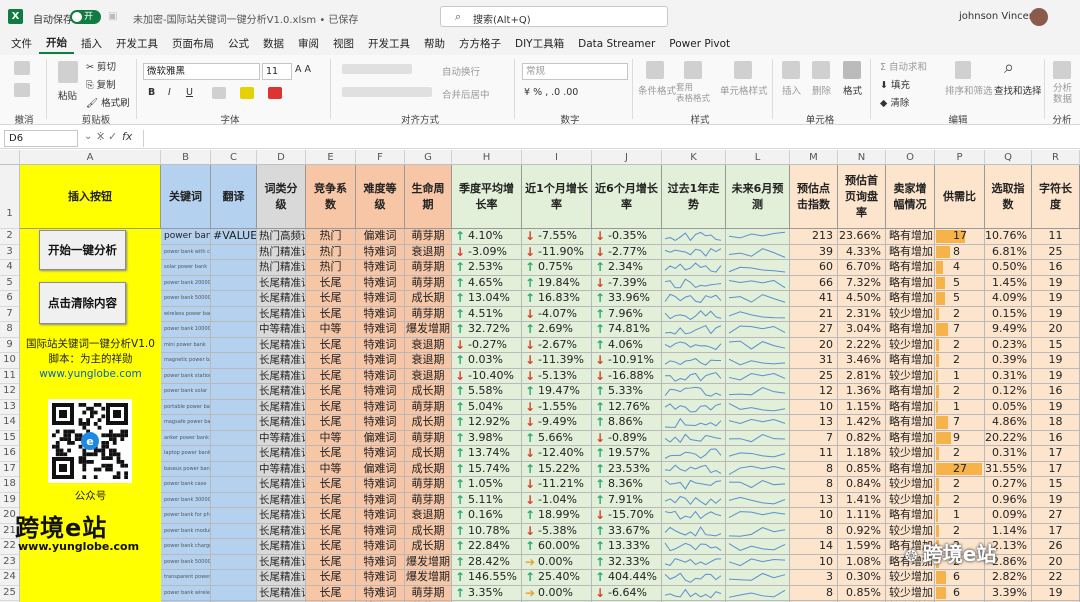  I want to click on char-length-cell: 15, so click(1056, 485).